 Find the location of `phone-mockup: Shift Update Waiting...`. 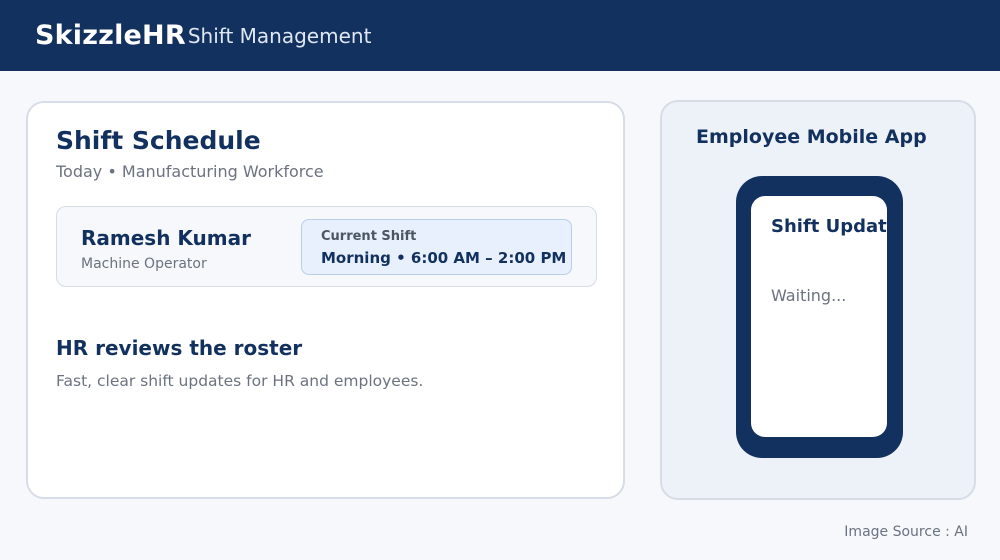

phone-mockup: Shift Update Waiting... is located at coordinates (819, 317).